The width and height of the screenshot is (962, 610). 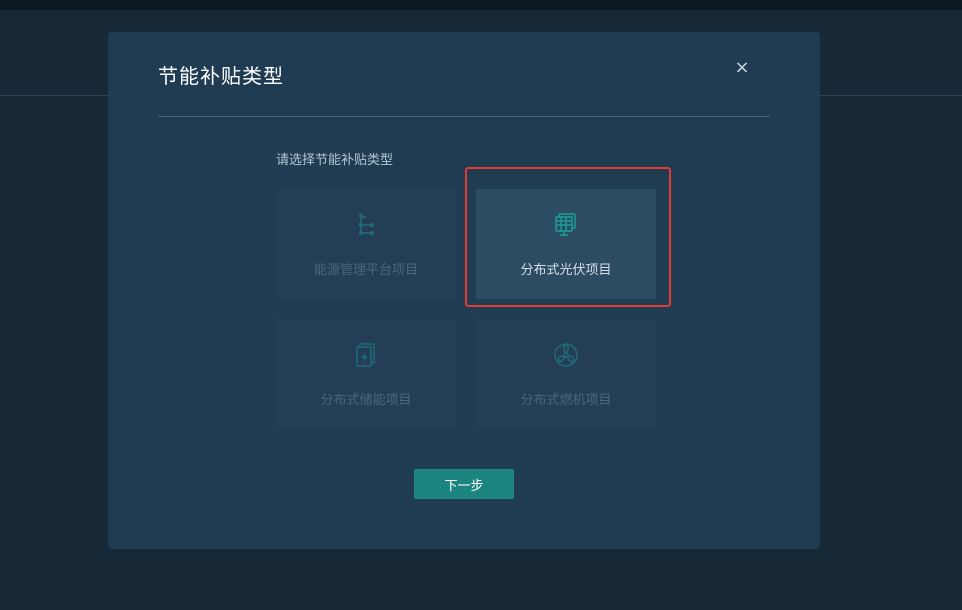 What do you see at coordinates (464, 116) in the screenshot?
I see `header-divider` at bounding box center [464, 116].